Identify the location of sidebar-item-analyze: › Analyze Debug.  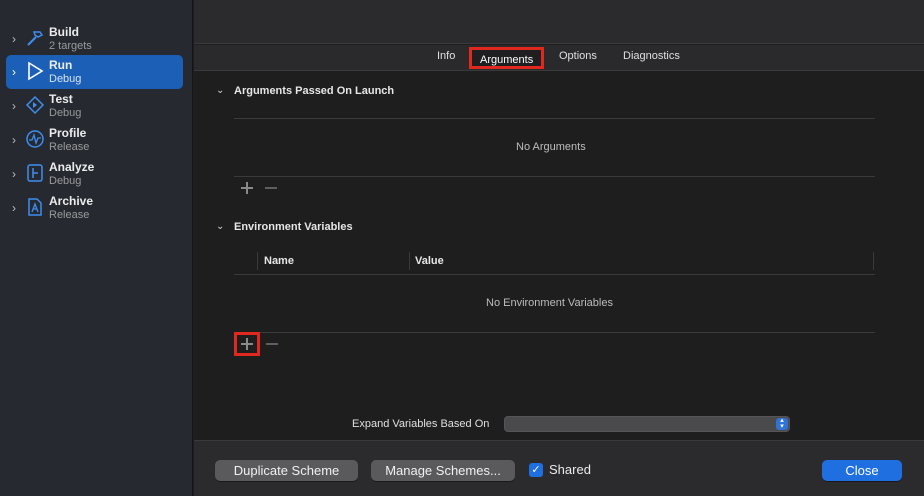
(94, 174).